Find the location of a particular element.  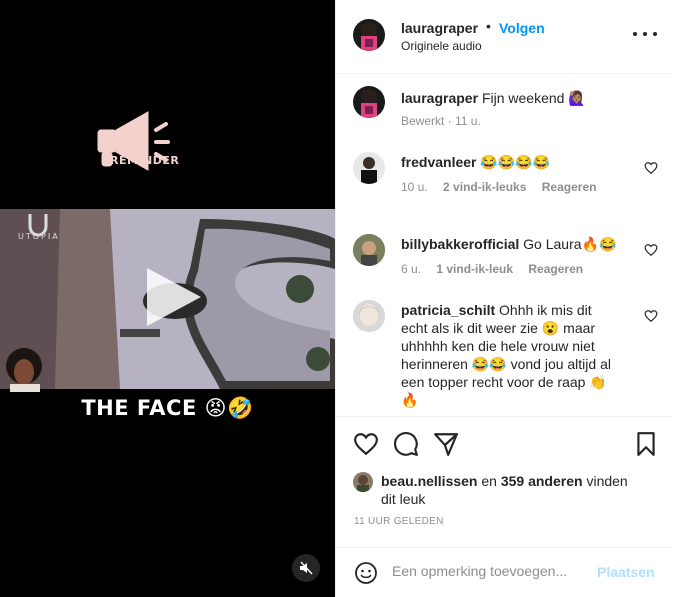

likes-others: 359 anderen is located at coordinates (542, 481).